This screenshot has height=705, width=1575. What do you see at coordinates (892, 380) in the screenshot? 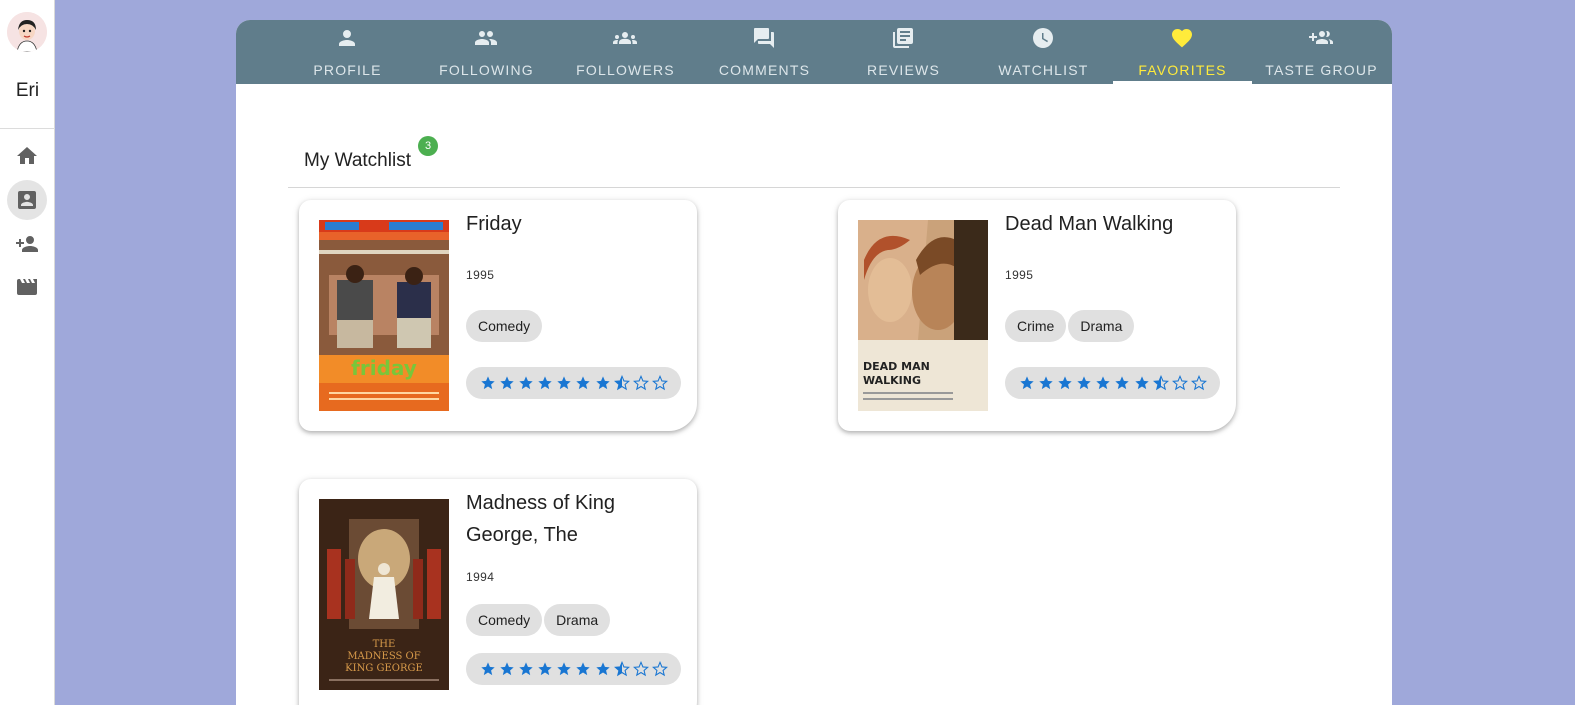
I see `svg-text: WALKING` at bounding box center [892, 380].